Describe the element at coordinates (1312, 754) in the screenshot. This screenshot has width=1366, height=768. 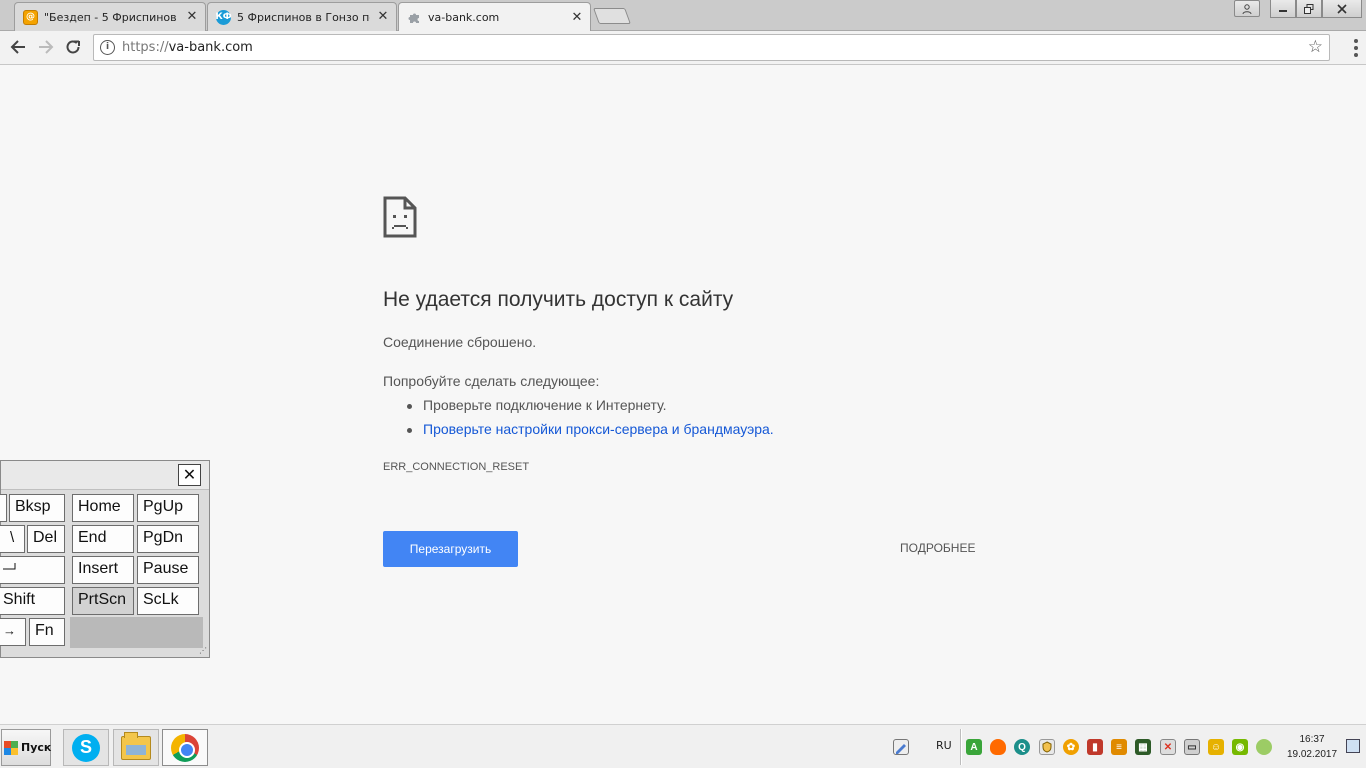
I see `clock-date: 19.02.2017` at that location.